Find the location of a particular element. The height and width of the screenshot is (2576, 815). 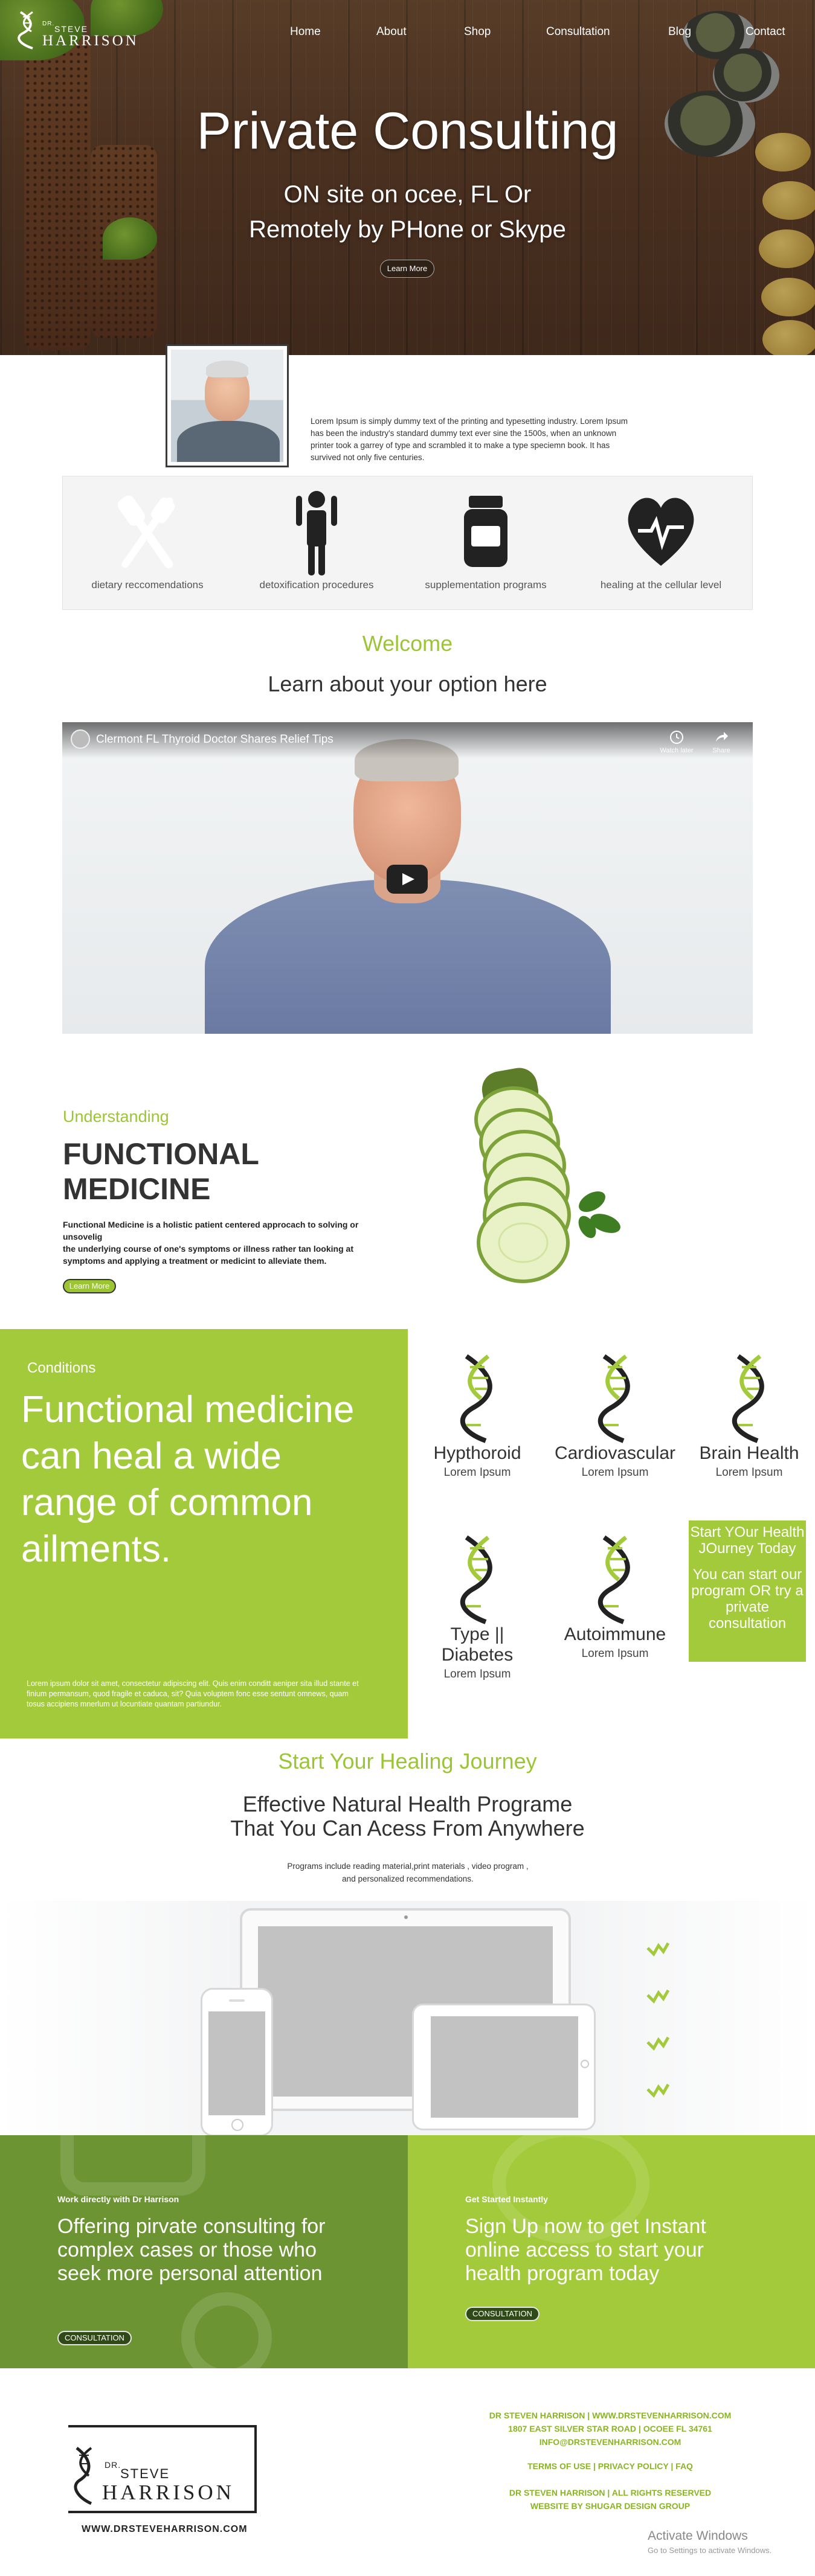

welcome-title: Welcome is located at coordinates (407, 643).